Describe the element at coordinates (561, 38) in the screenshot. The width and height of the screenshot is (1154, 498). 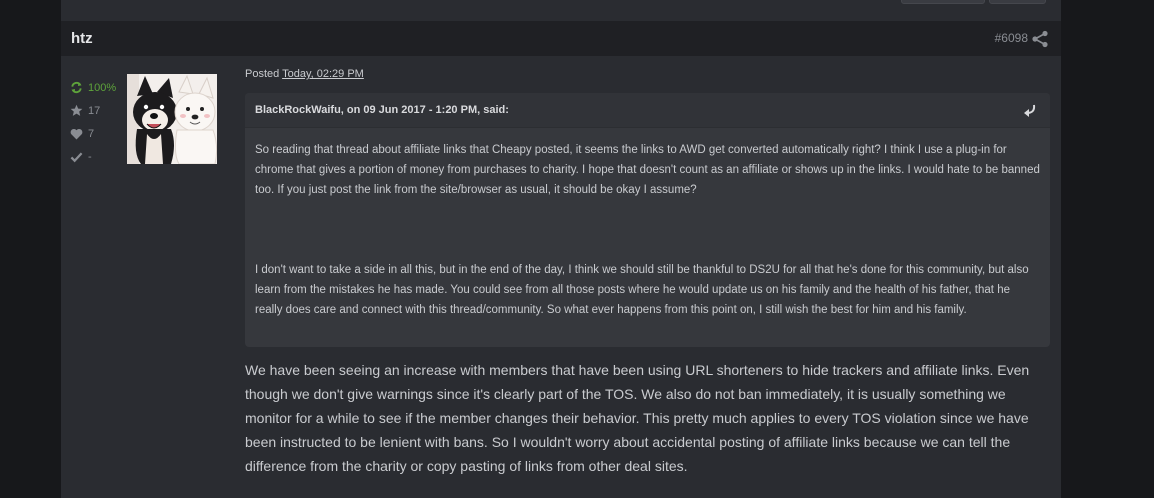
I see `post-header: htz #6098` at that location.